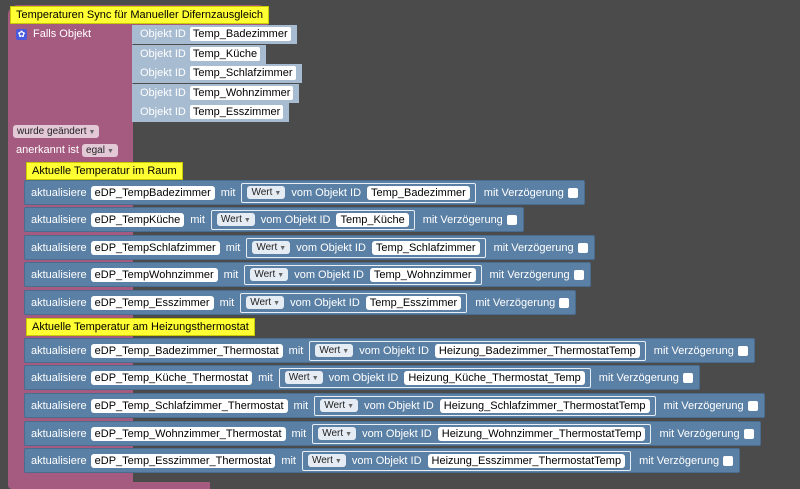 This screenshot has width=800, height=489. What do you see at coordinates (494, 377) in the screenshot?
I see `source-field: Heizung_Küche_Thermostat_Temp` at bounding box center [494, 377].